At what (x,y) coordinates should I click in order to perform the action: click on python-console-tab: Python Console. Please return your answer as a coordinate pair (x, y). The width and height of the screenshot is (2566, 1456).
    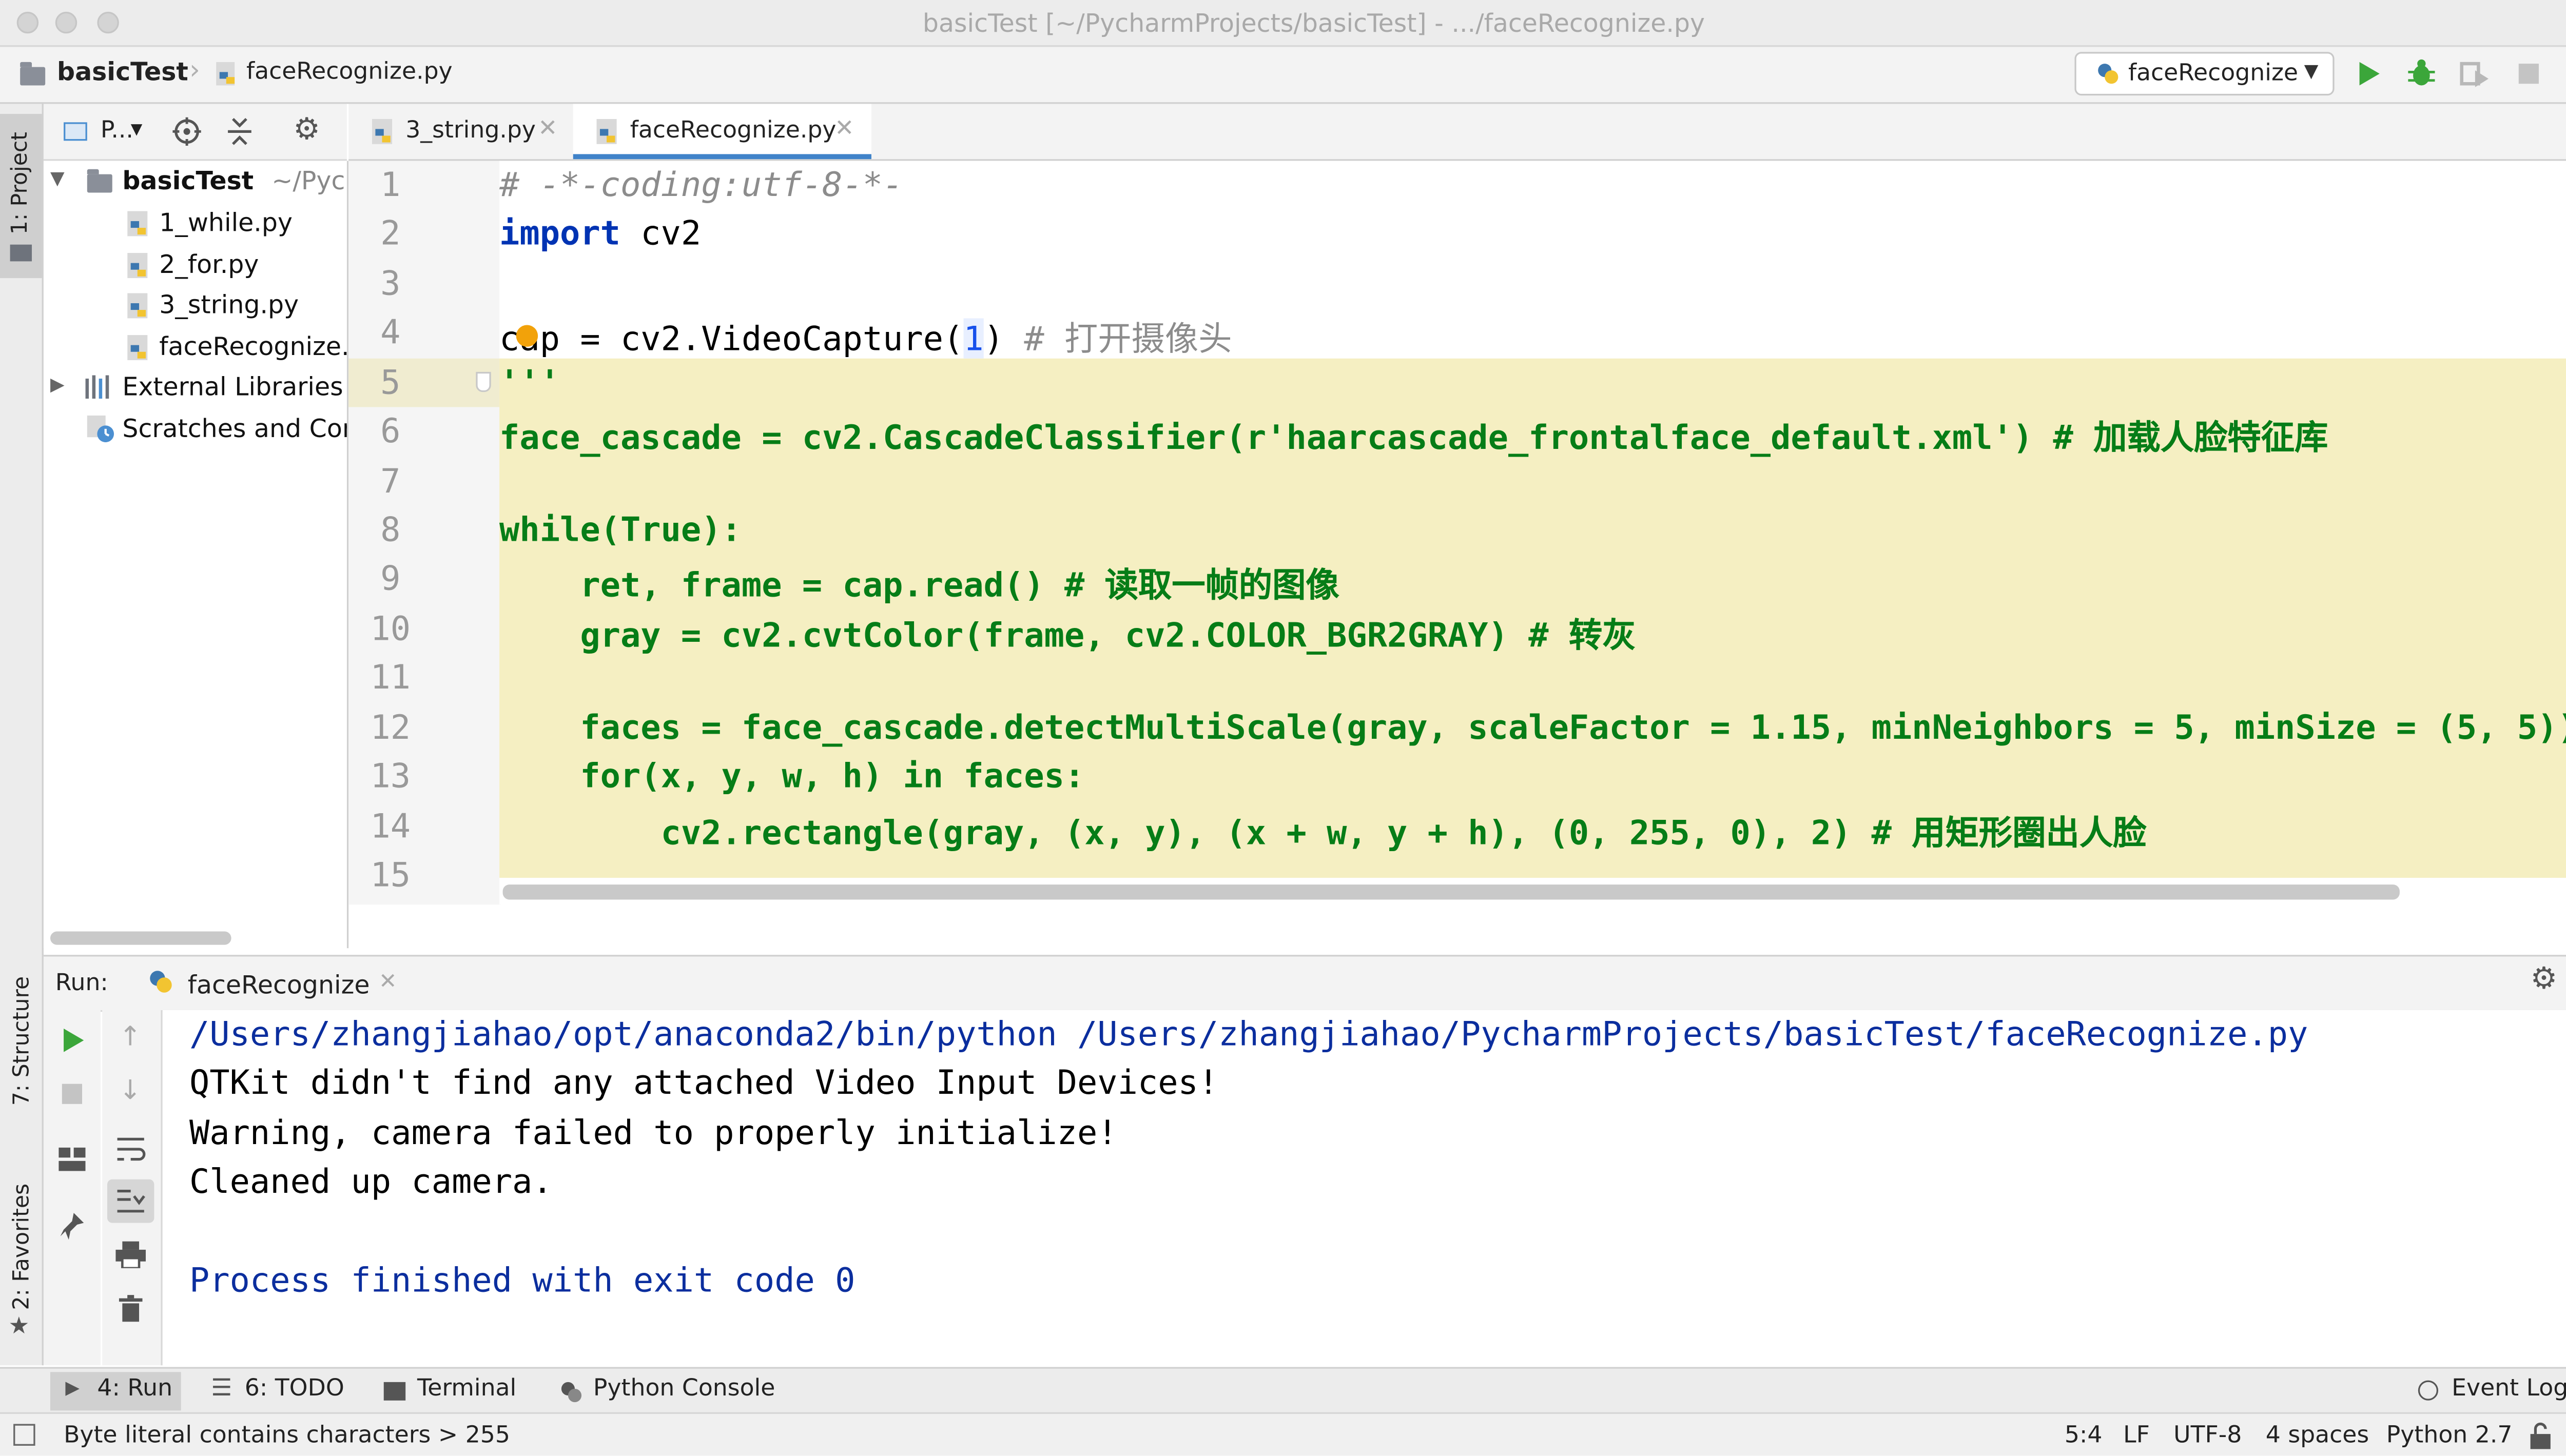
    Looking at the image, I should click on (684, 1388).